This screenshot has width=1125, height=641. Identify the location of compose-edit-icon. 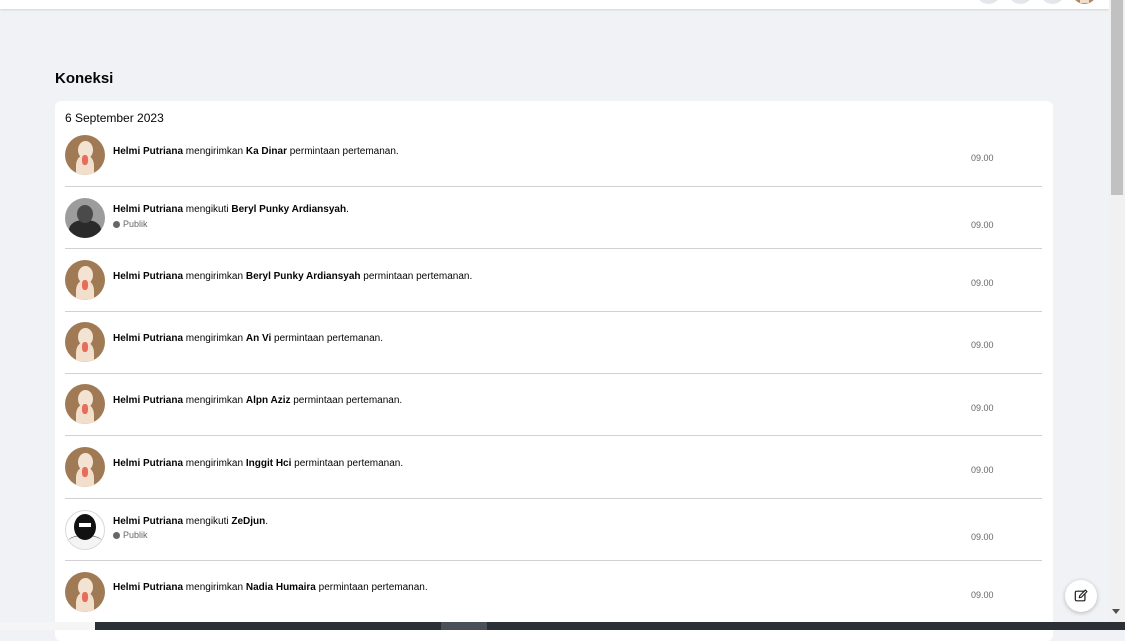
(1081, 595).